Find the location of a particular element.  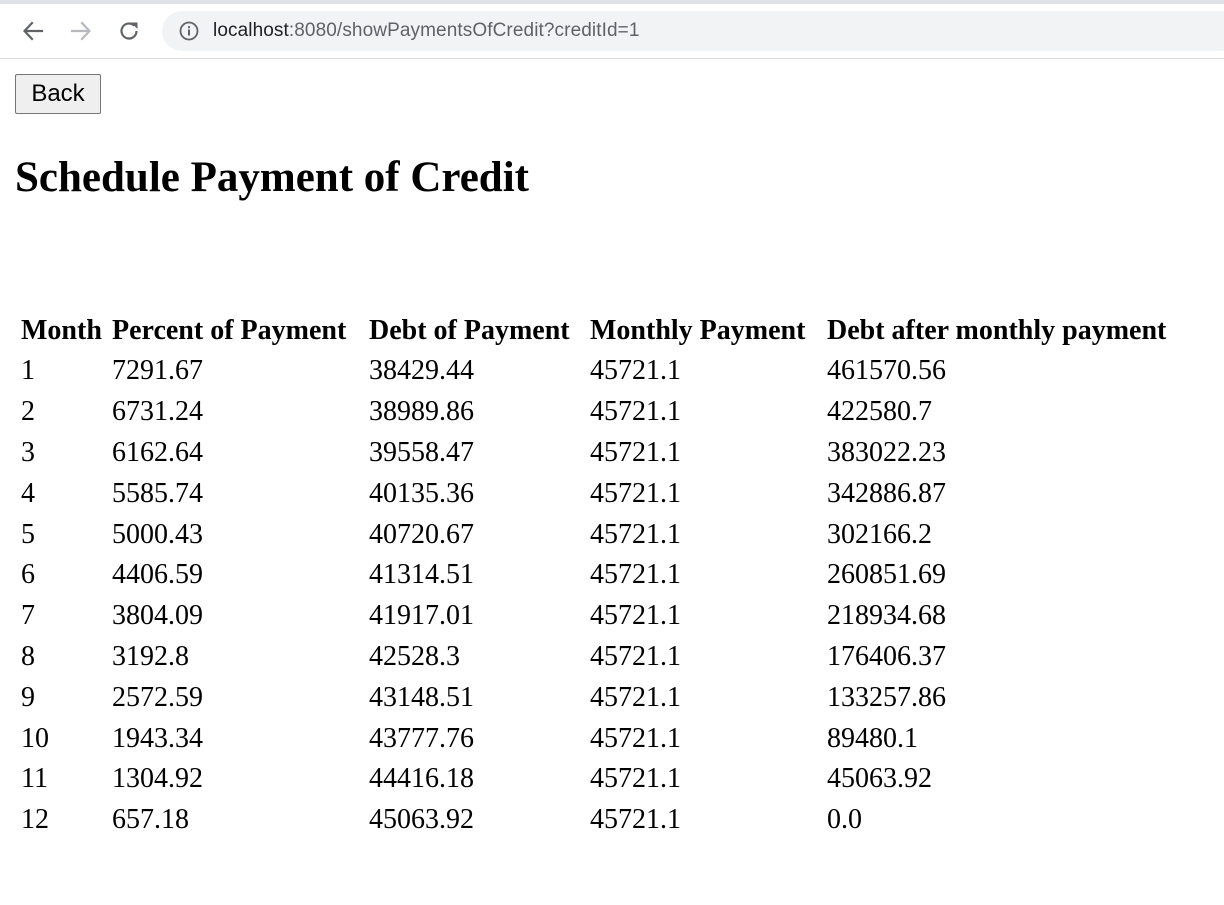

arrow-left-icon is located at coordinates (33, 31).